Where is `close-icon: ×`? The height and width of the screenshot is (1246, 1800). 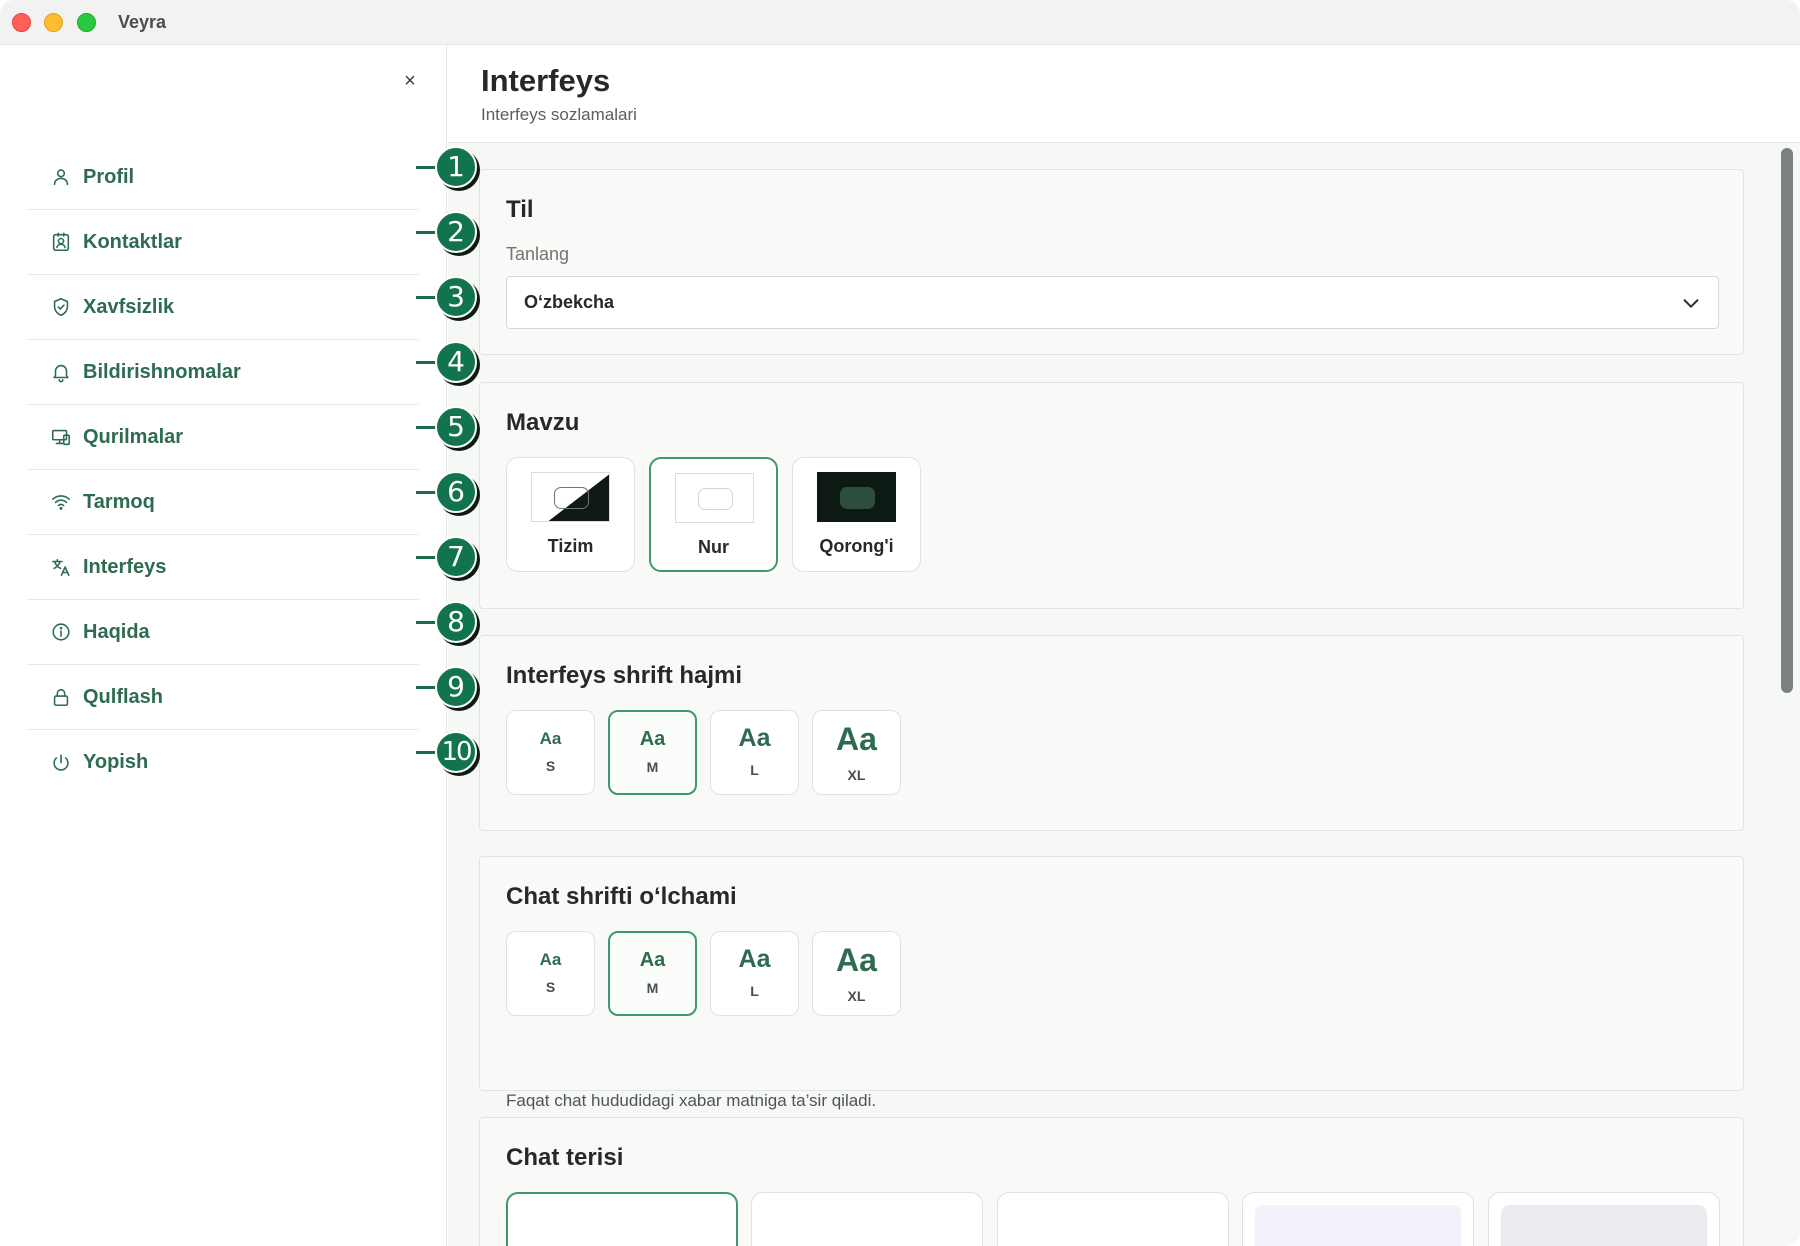 close-icon: × is located at coordinates (410, 81).